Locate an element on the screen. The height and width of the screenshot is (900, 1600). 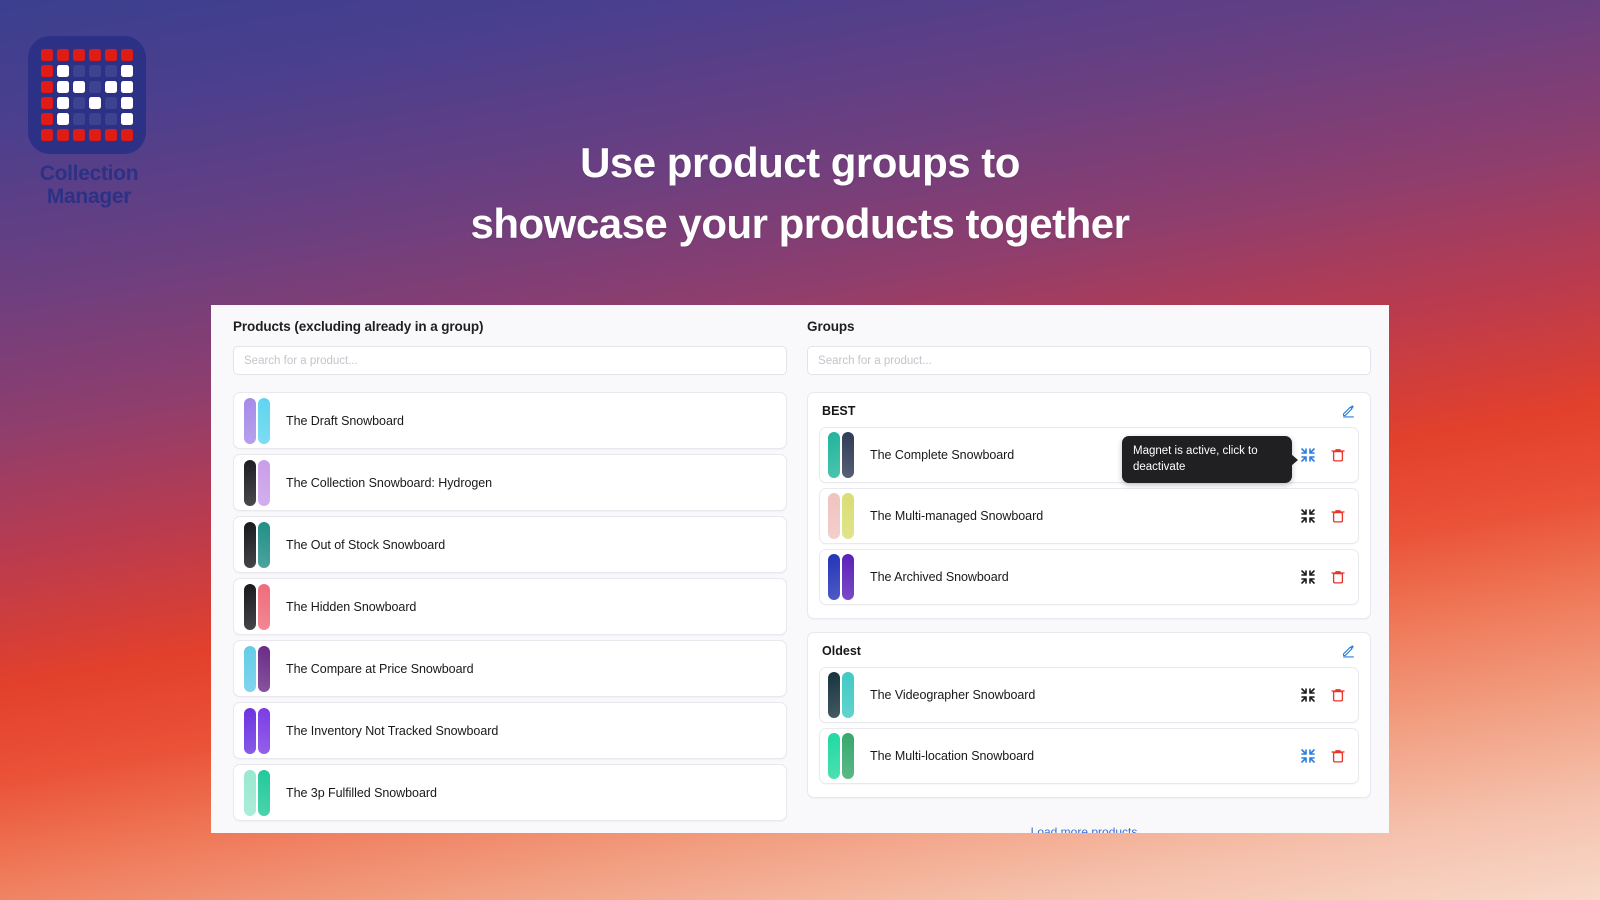
product-label: The Archived Snowboard is located at coordinates (939, 577).